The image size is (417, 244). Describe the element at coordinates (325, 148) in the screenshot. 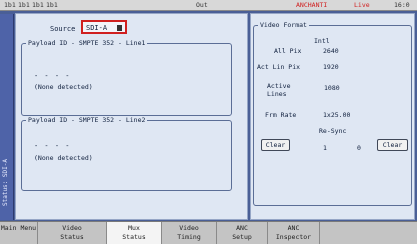

I see `resync-count-1: 1` at that location.